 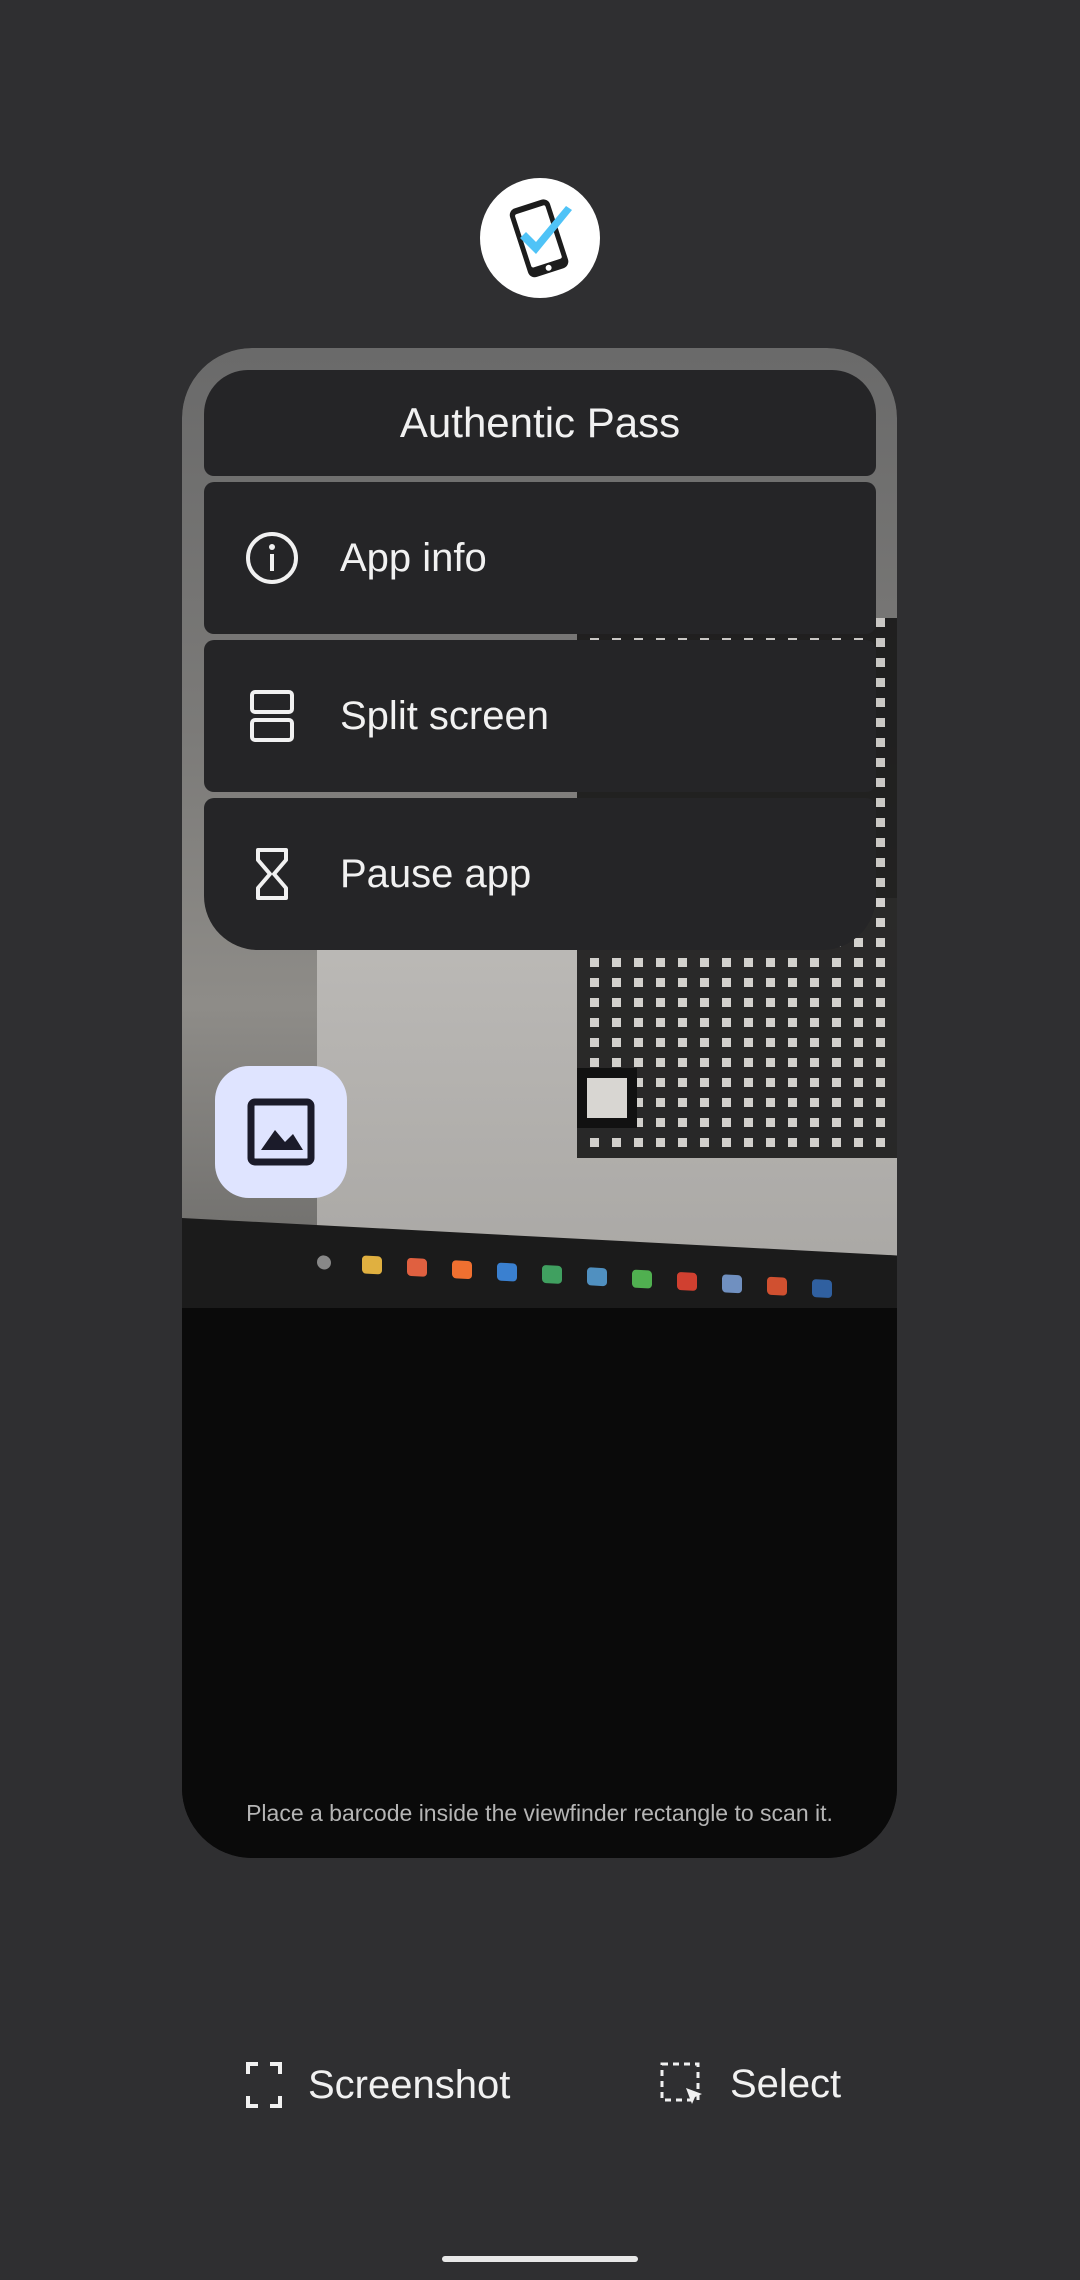 What do you see at coordinates (682, 2084) in the screenshot?
I see `select-icon` at bounding box center [682, 2084].